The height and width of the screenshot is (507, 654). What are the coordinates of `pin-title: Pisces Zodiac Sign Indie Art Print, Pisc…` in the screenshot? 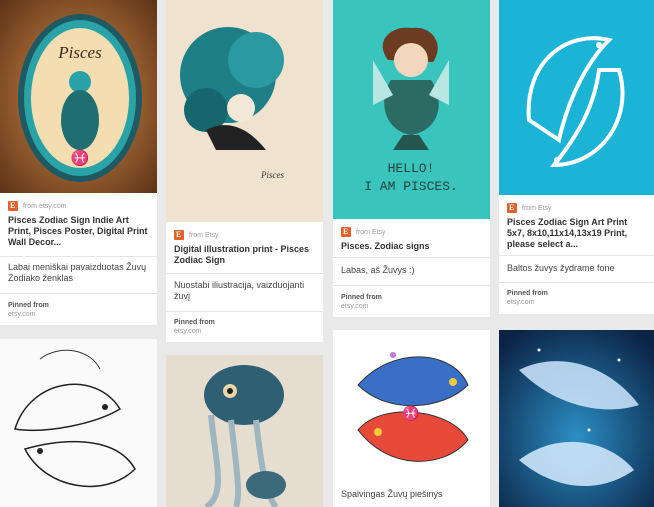 It's located at (78, 231).